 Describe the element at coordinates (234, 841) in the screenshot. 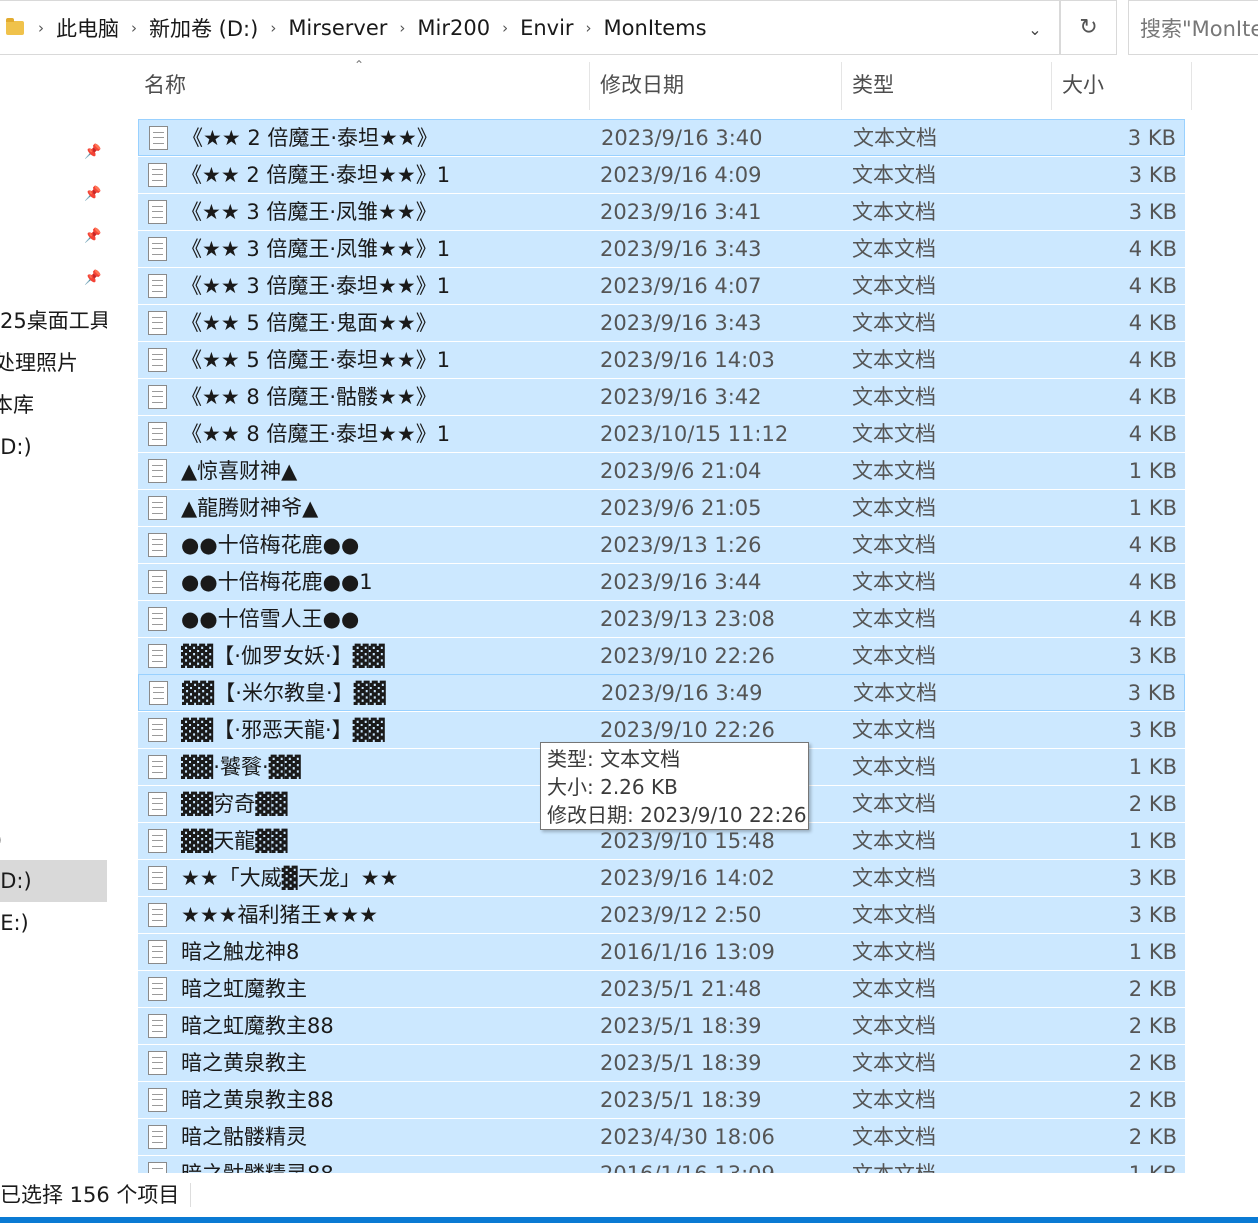

I see `file-name: ▓▓天龍▓▓` at that location.